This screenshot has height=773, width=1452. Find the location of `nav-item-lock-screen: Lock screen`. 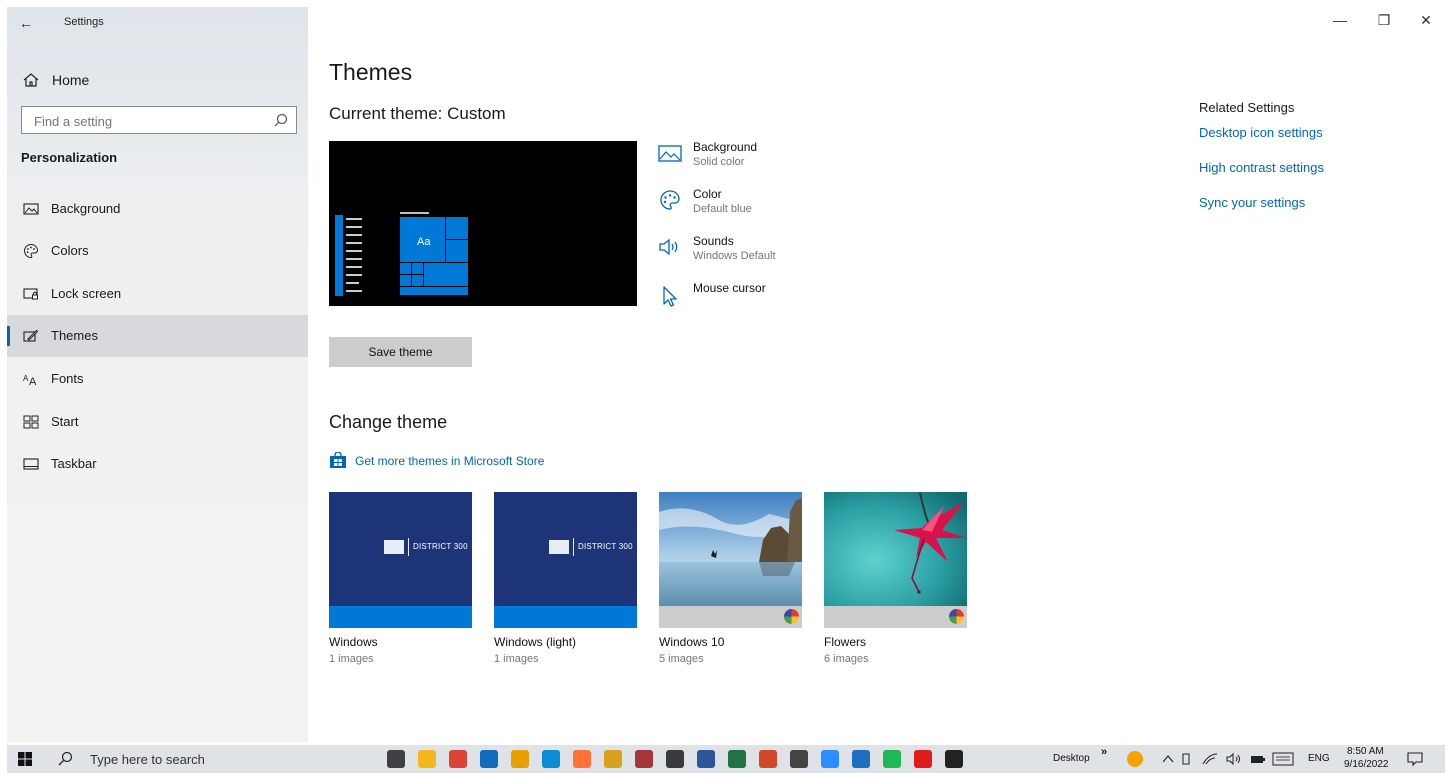

nav-item-lock-screen: Lock screen is located at coordinates (157, 294).